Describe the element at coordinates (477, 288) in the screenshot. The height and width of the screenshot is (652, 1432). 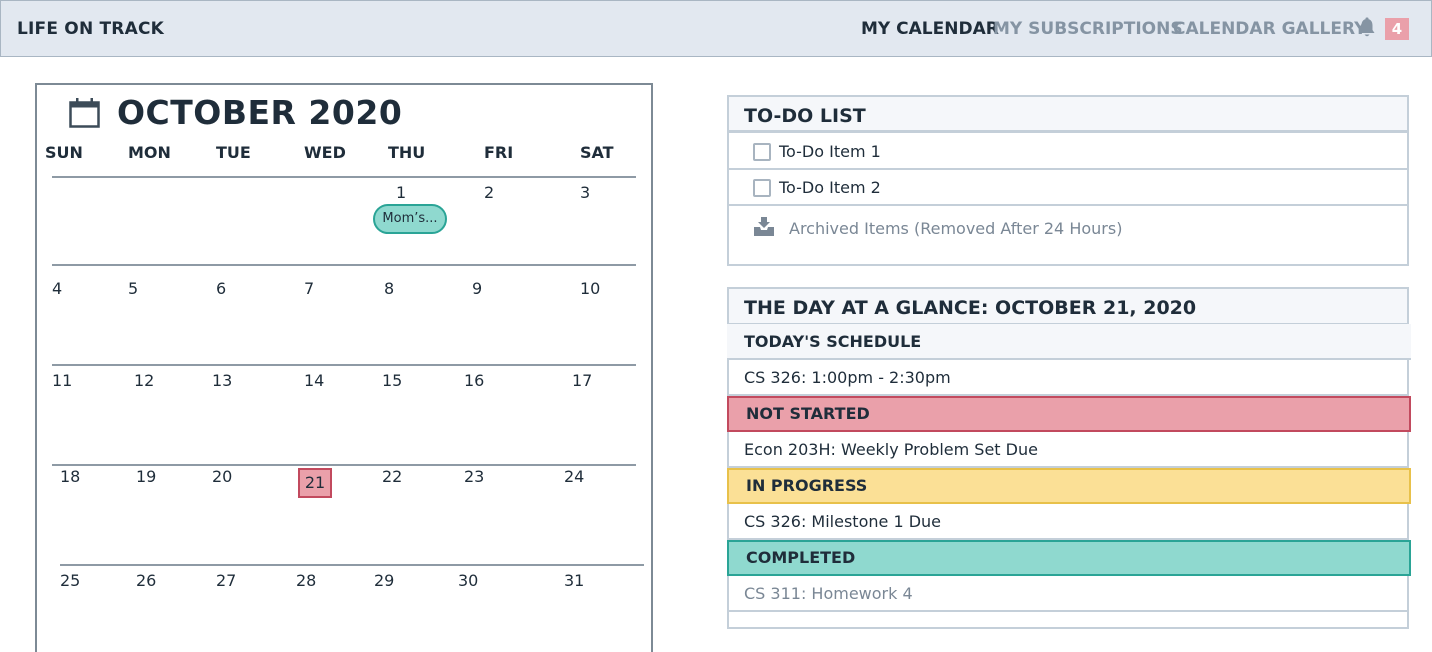
I see `day-cell: 9` at that location.